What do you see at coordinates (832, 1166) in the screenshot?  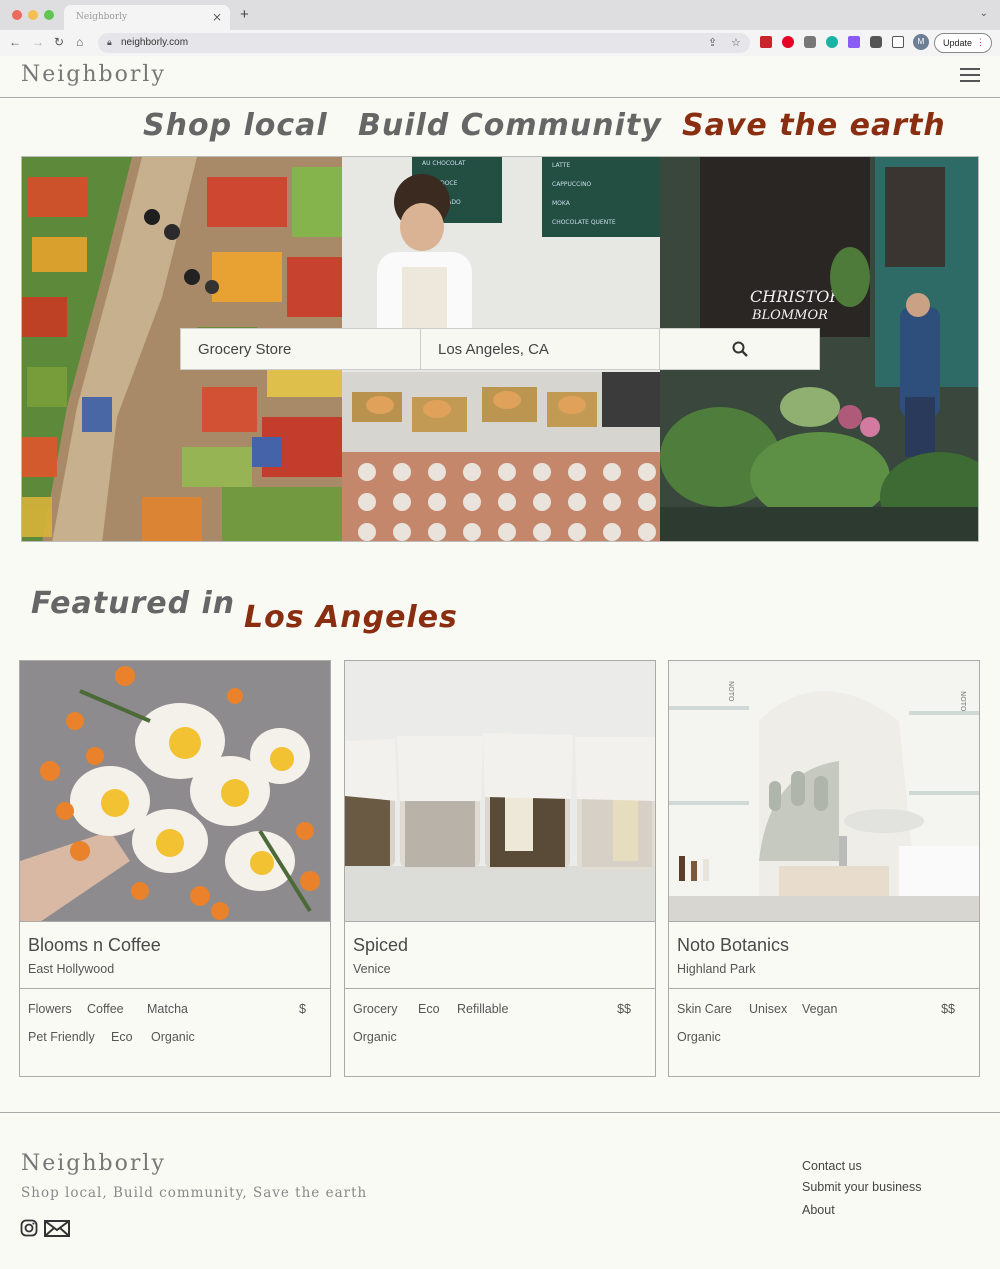 I see `footer-link-contact: Contact us` at bounding box center [832, 1166].